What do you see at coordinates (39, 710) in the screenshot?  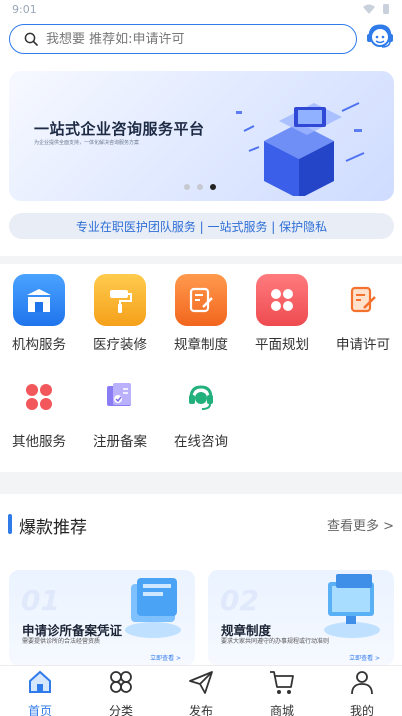 I see `tab-label: 首页` at bounding box center [39, 710].